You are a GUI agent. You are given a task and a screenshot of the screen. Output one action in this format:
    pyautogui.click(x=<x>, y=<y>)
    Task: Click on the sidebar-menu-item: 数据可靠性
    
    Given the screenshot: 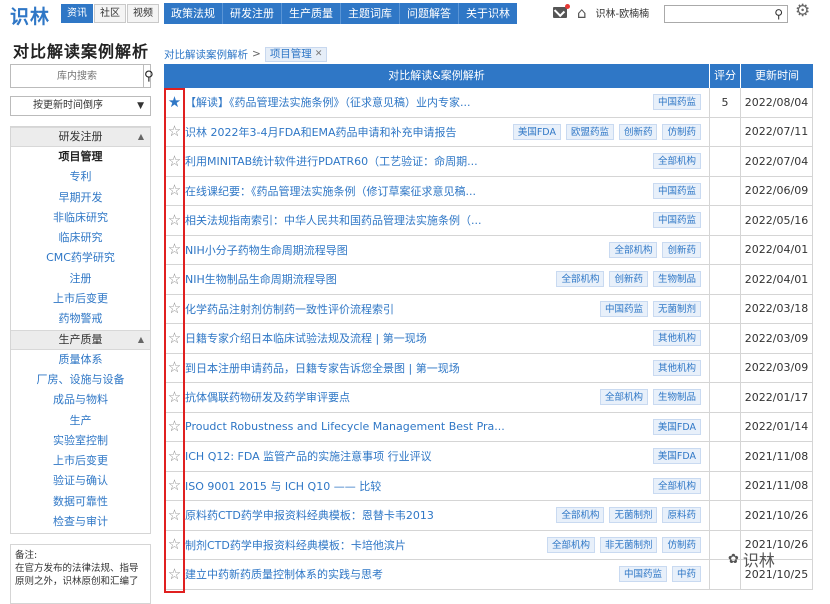 What is the action you would take?
    pyautogui.click(x=80, y=502)
    